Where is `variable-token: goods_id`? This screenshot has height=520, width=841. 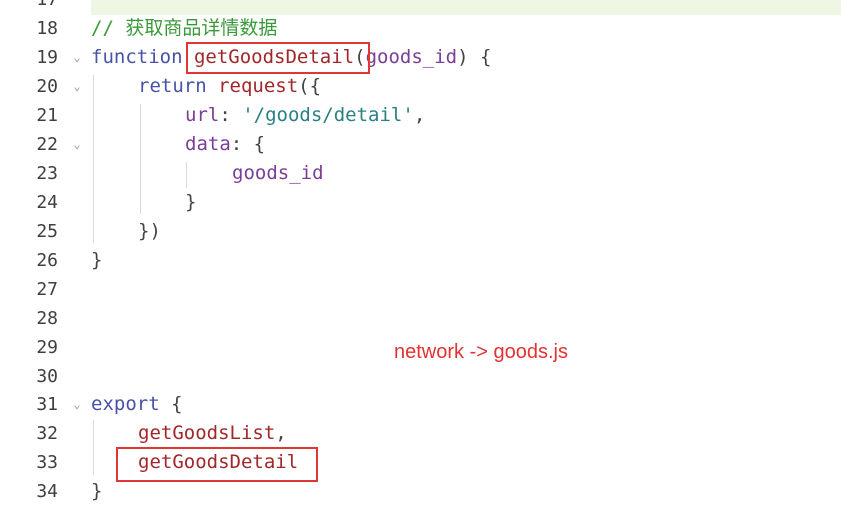
variable-token: goods_id is located at coordinates (278, 173).